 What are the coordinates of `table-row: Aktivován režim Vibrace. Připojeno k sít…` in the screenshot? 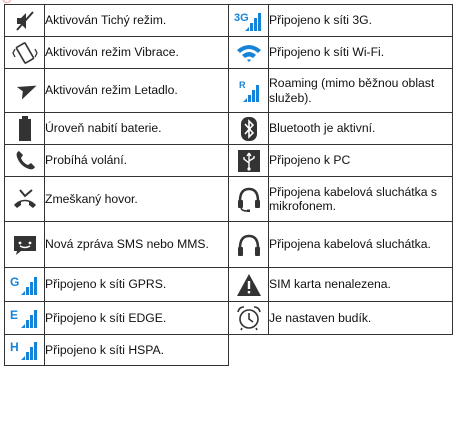 It's located at (228, 52).